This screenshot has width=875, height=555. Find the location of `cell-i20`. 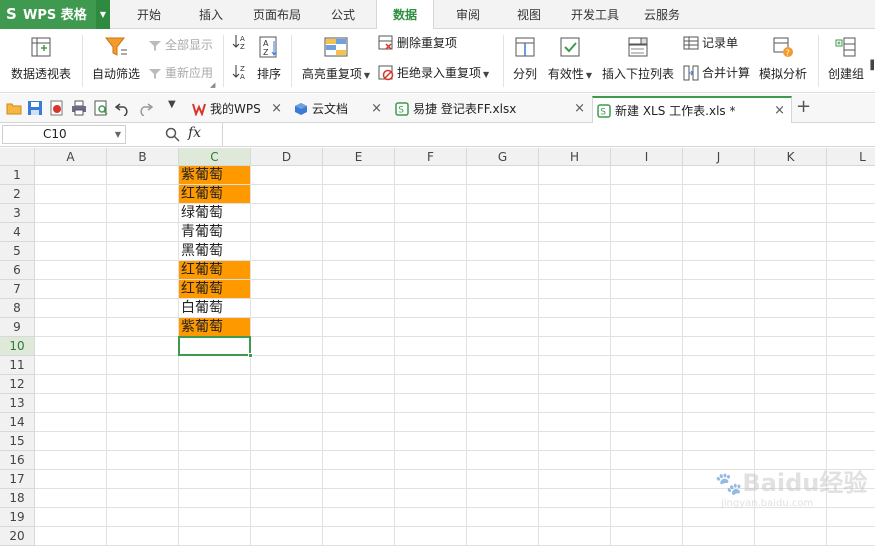

cell-i20 is located at coordinates (647, 536).